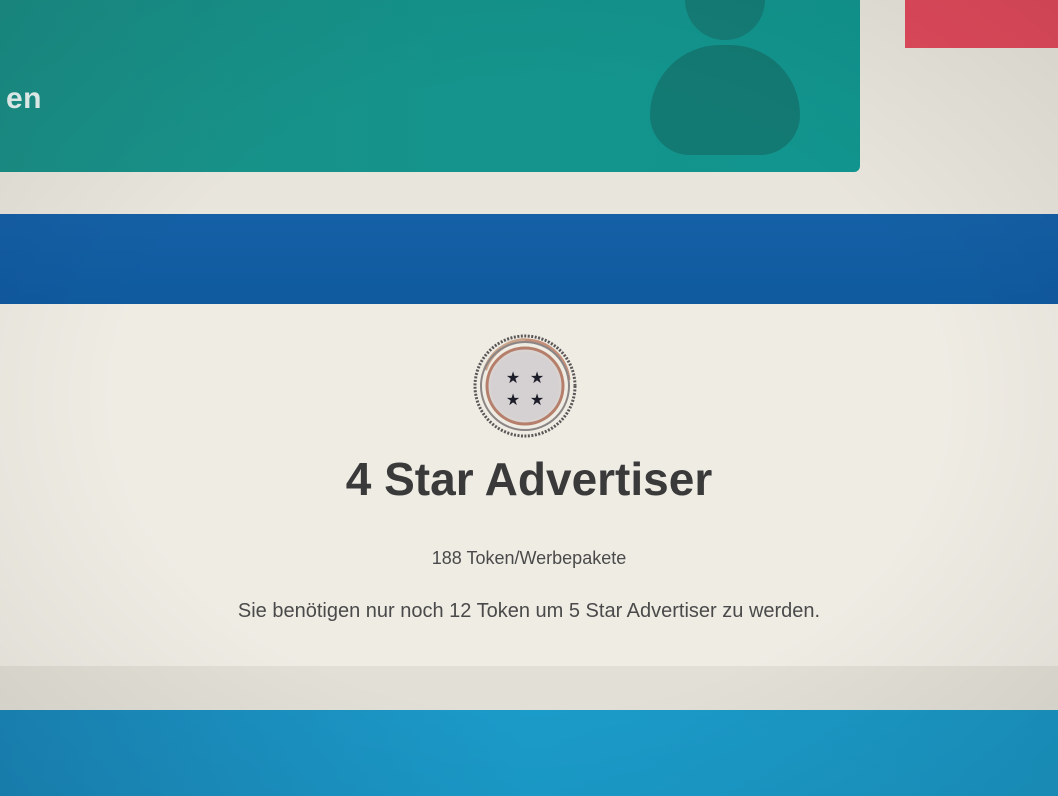  What do you see at coordinates (981, 24) in the screenshot?
I see `top-red-card` at bounding box center [981, 24].